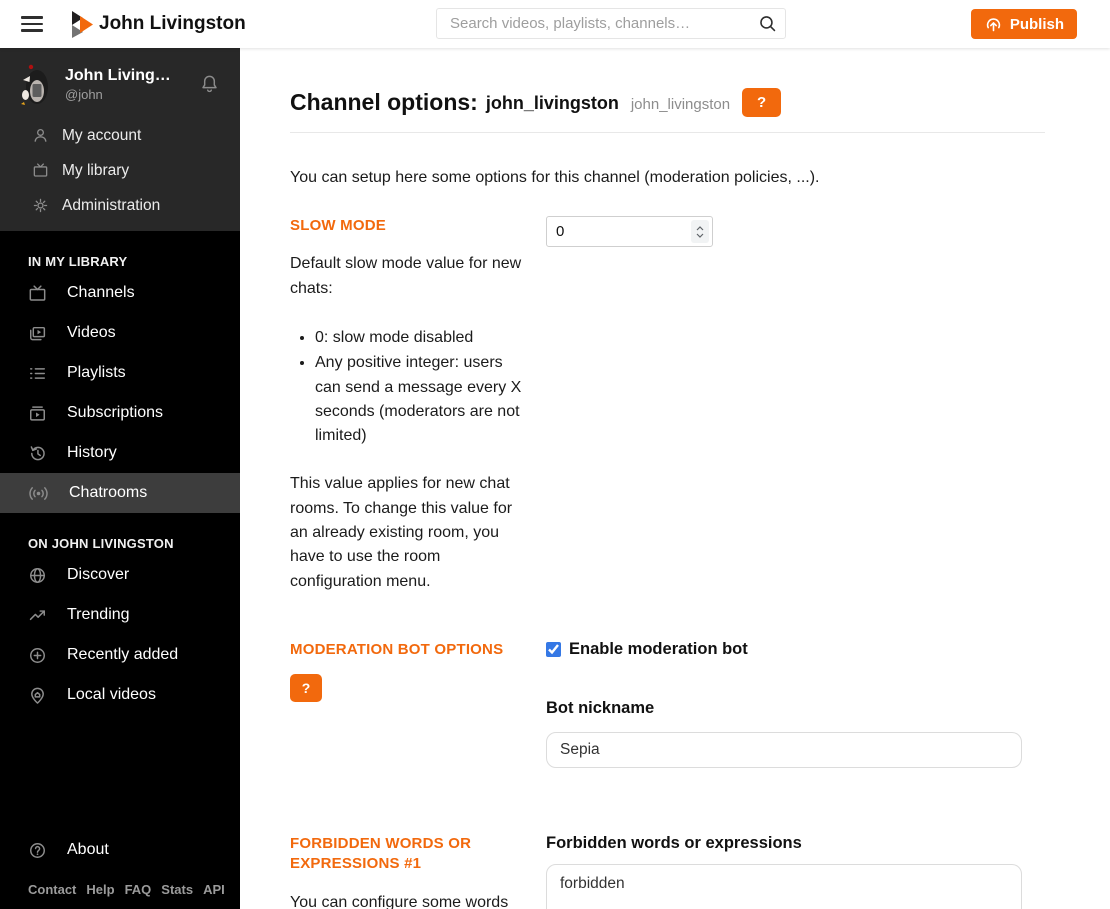 The image size is (1110, 909). What do you see at coordinates (98, 574) in the screenshot?
I see `sidebar-item-label: Discover` at bounding box center [98, 574].